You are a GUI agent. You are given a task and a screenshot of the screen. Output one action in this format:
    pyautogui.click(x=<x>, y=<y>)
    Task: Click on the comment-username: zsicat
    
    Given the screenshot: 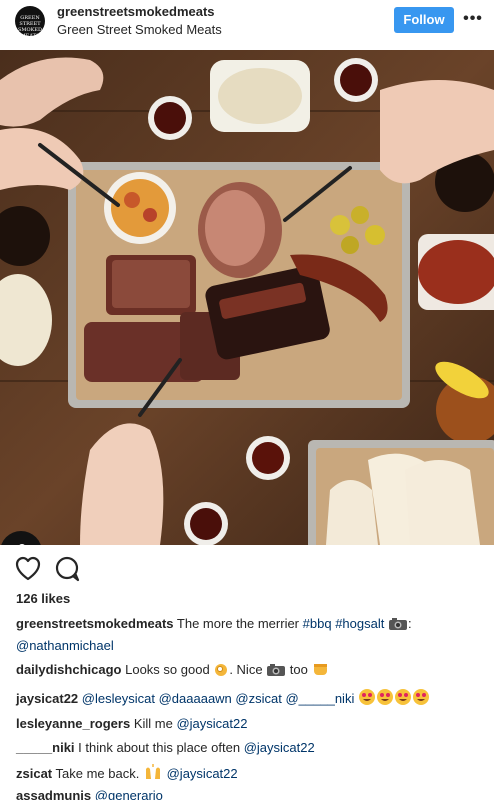 What is the action you would take?
    pyautogui.click(x=34, y=773)
    